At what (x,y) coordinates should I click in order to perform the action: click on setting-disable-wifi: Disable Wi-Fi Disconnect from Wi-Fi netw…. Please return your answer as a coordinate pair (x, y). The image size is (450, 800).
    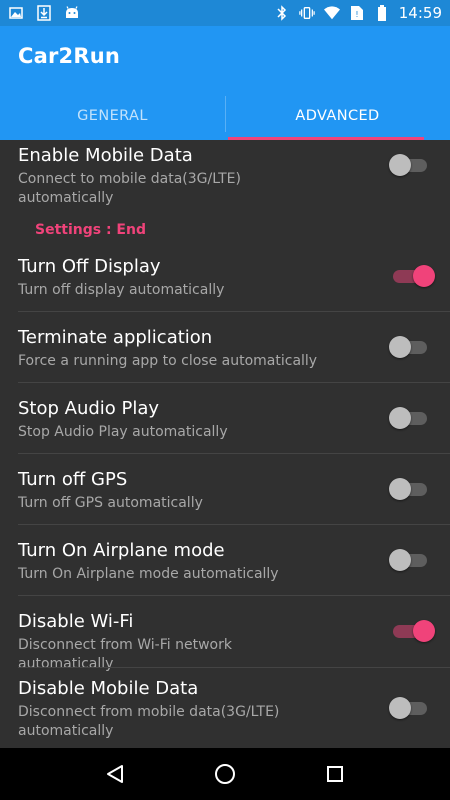
    Looking at the image, I should click on (234, 642).